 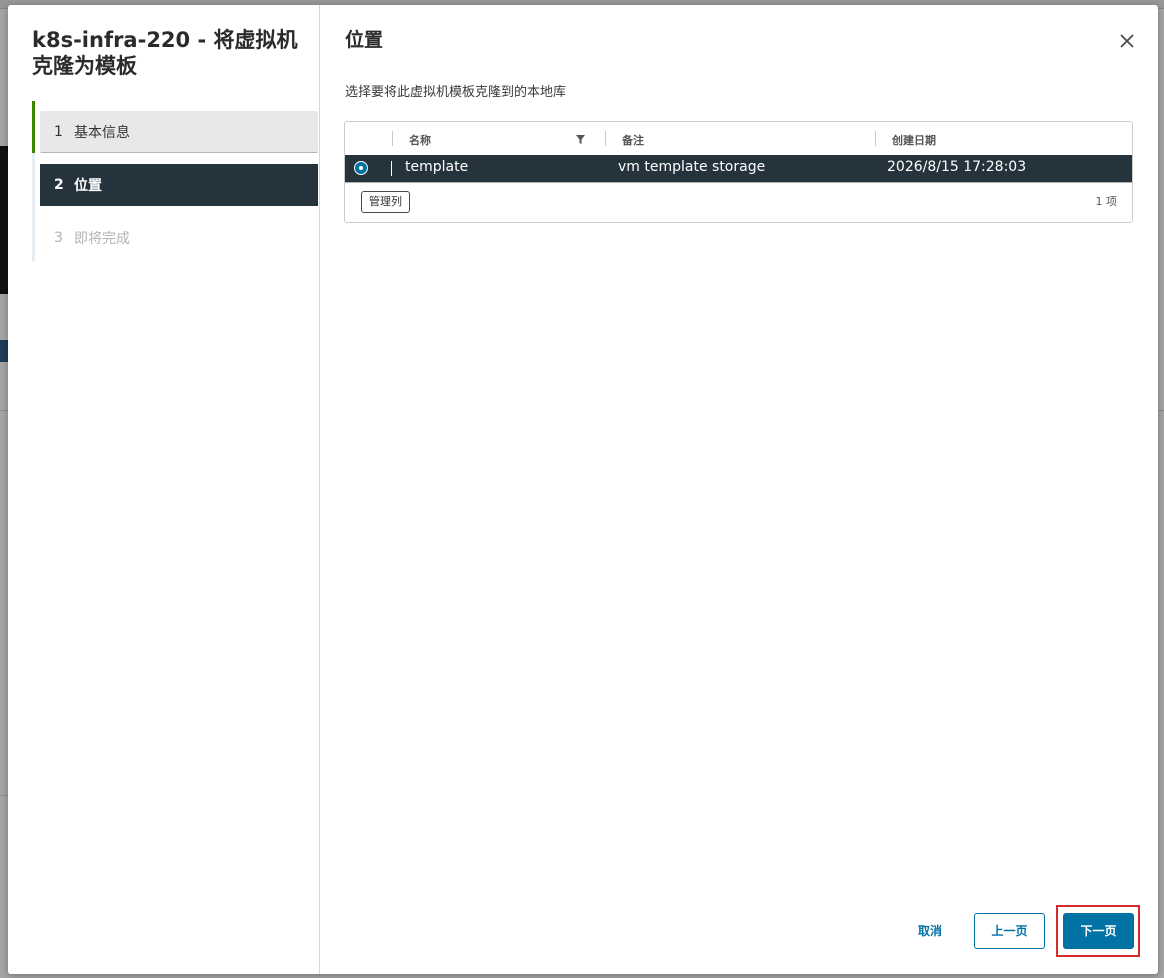 I want to click on cell-created: 2026/8/15 17:28:03, so click(x=957, y=167).